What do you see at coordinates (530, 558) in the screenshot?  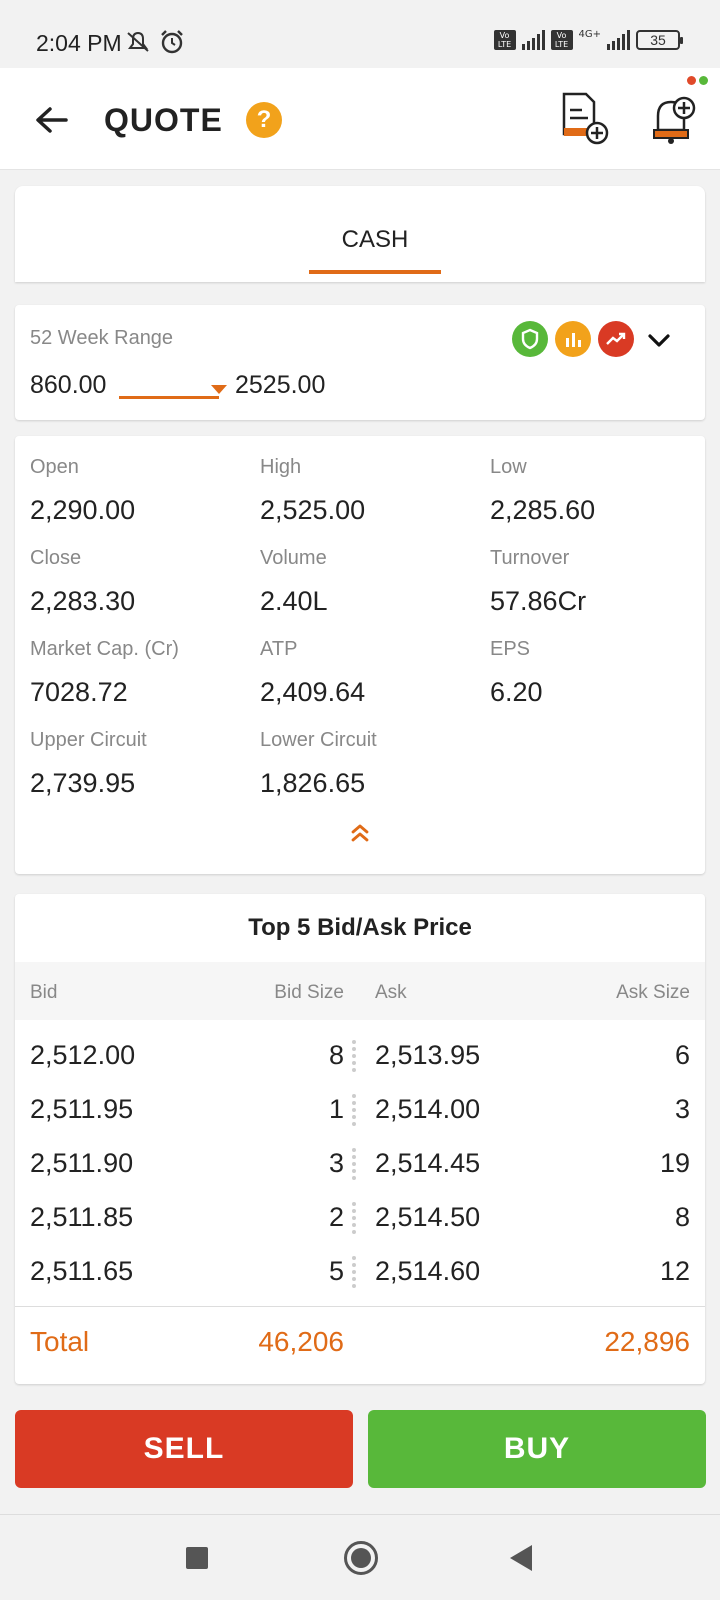 I see `stat-label: Turnover` at bounding box center [530, 558].